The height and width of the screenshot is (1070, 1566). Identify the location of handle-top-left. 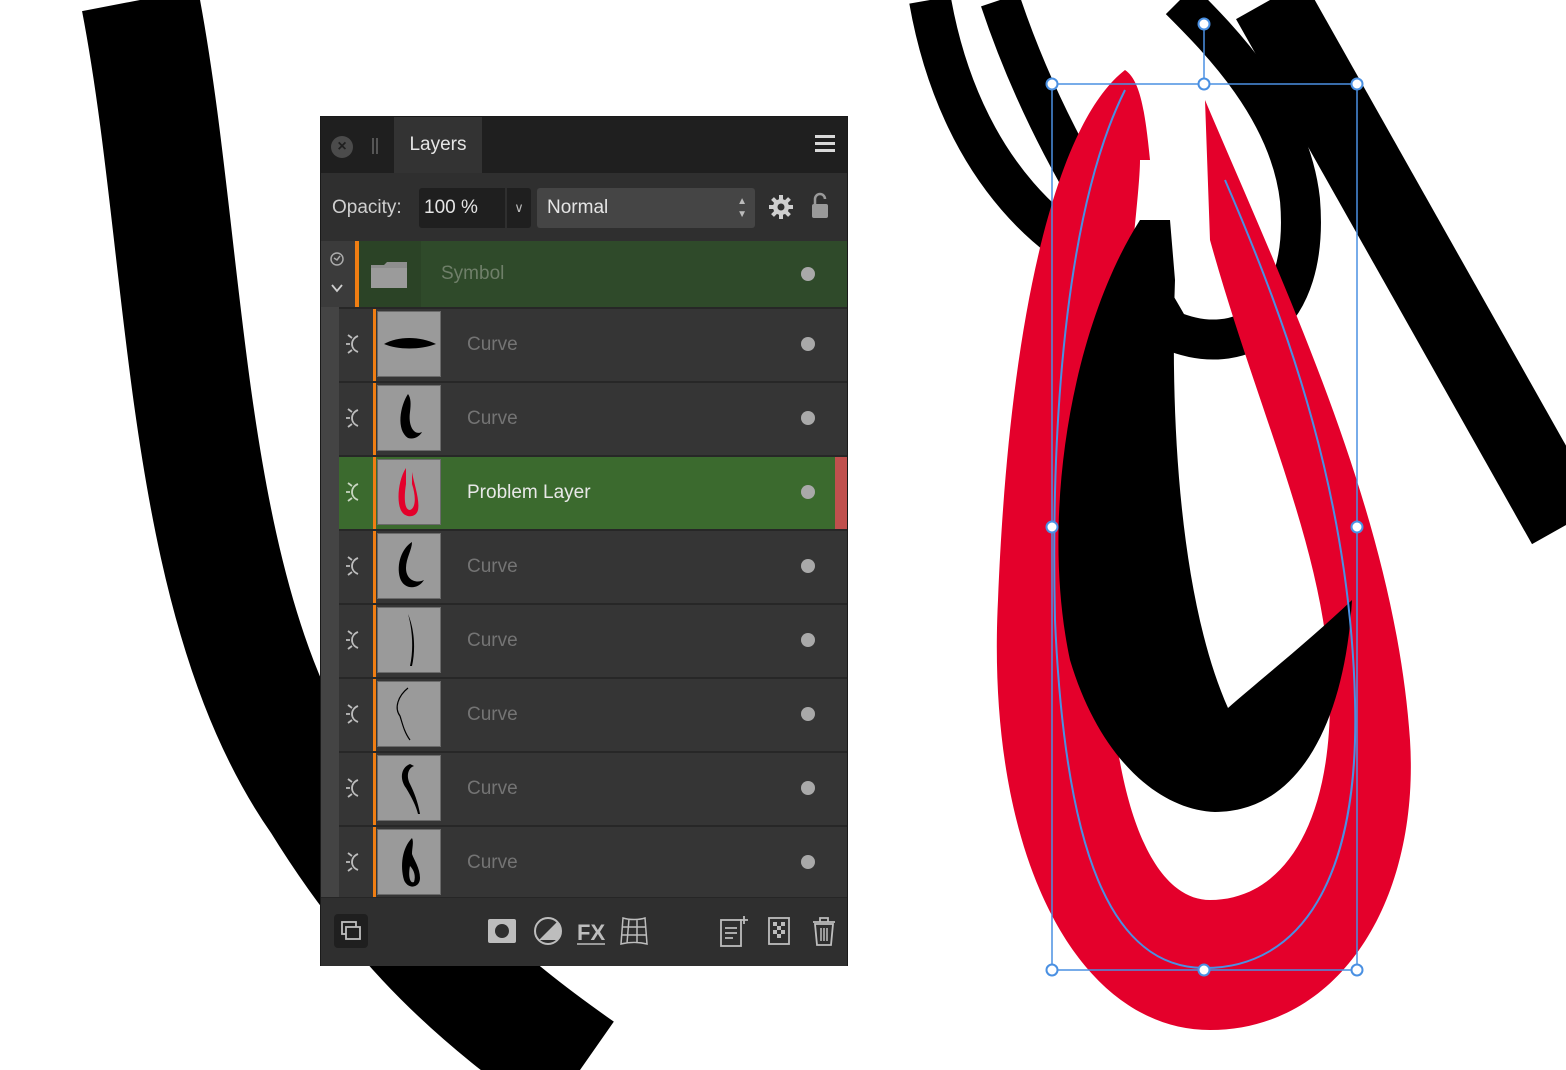
(1052, 84).